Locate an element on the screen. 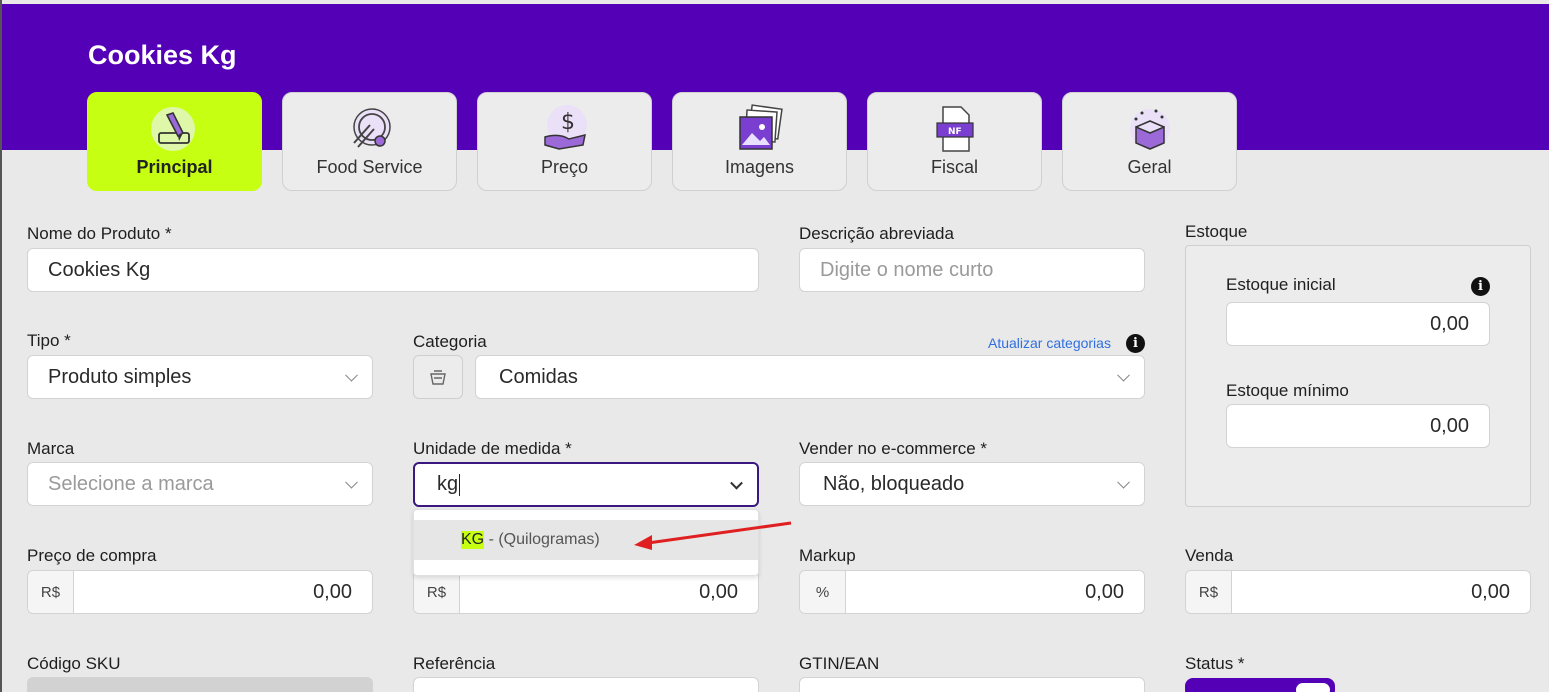  venda-input: R$ 0,00 is located at coordinates (1358, 592).